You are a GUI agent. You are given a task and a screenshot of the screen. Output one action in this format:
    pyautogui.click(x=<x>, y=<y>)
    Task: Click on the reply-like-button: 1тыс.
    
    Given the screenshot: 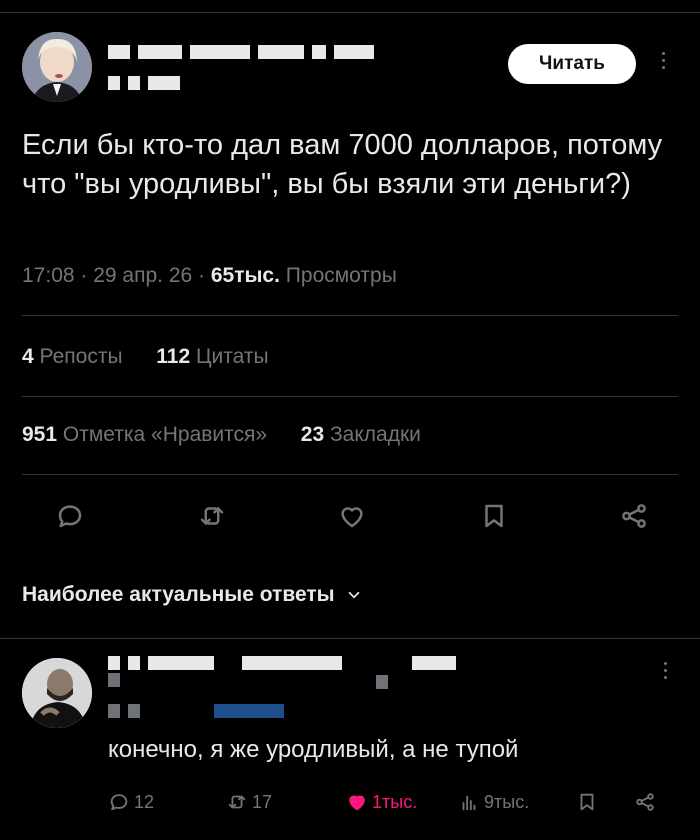 What is the action you would take?
    pyautogui.click(x=381, y=802)
    